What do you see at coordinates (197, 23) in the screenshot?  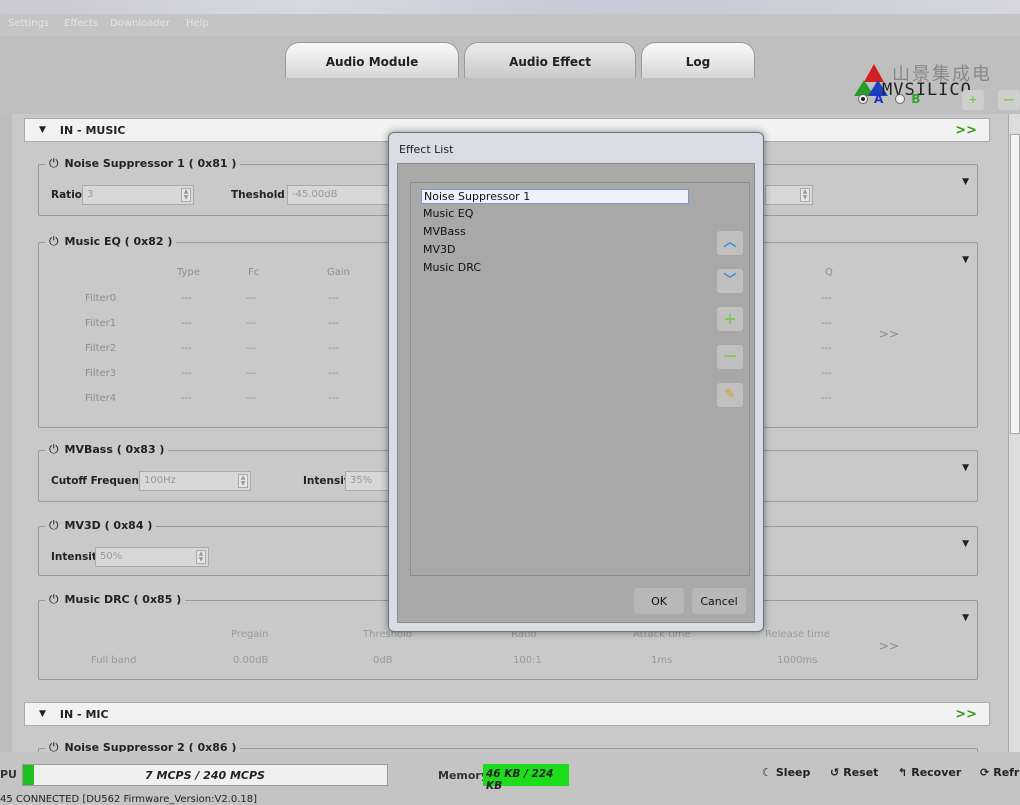 I see `menu-help: Help` at bounding box center [197, 23].